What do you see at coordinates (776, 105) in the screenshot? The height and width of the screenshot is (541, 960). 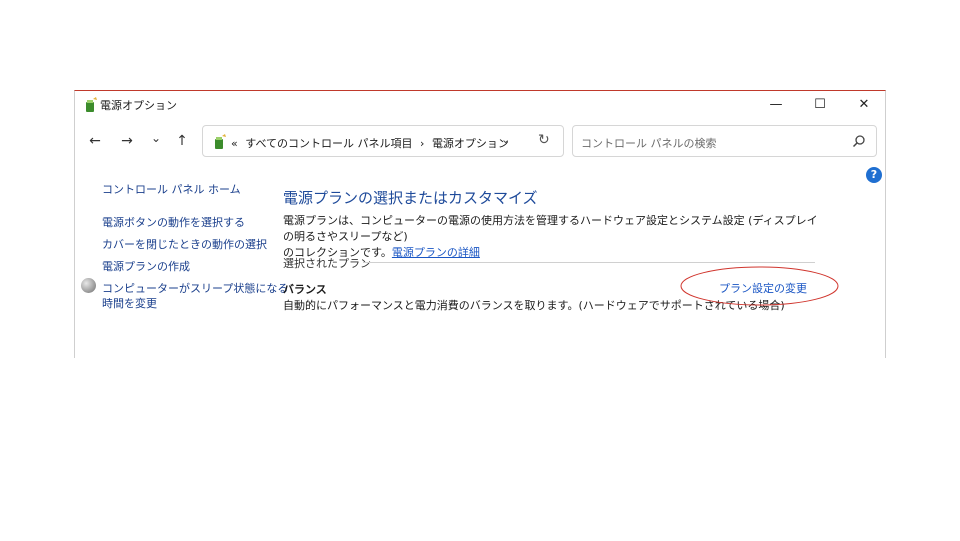 I see `minimize-button: —` at bounding box center [776, 105].